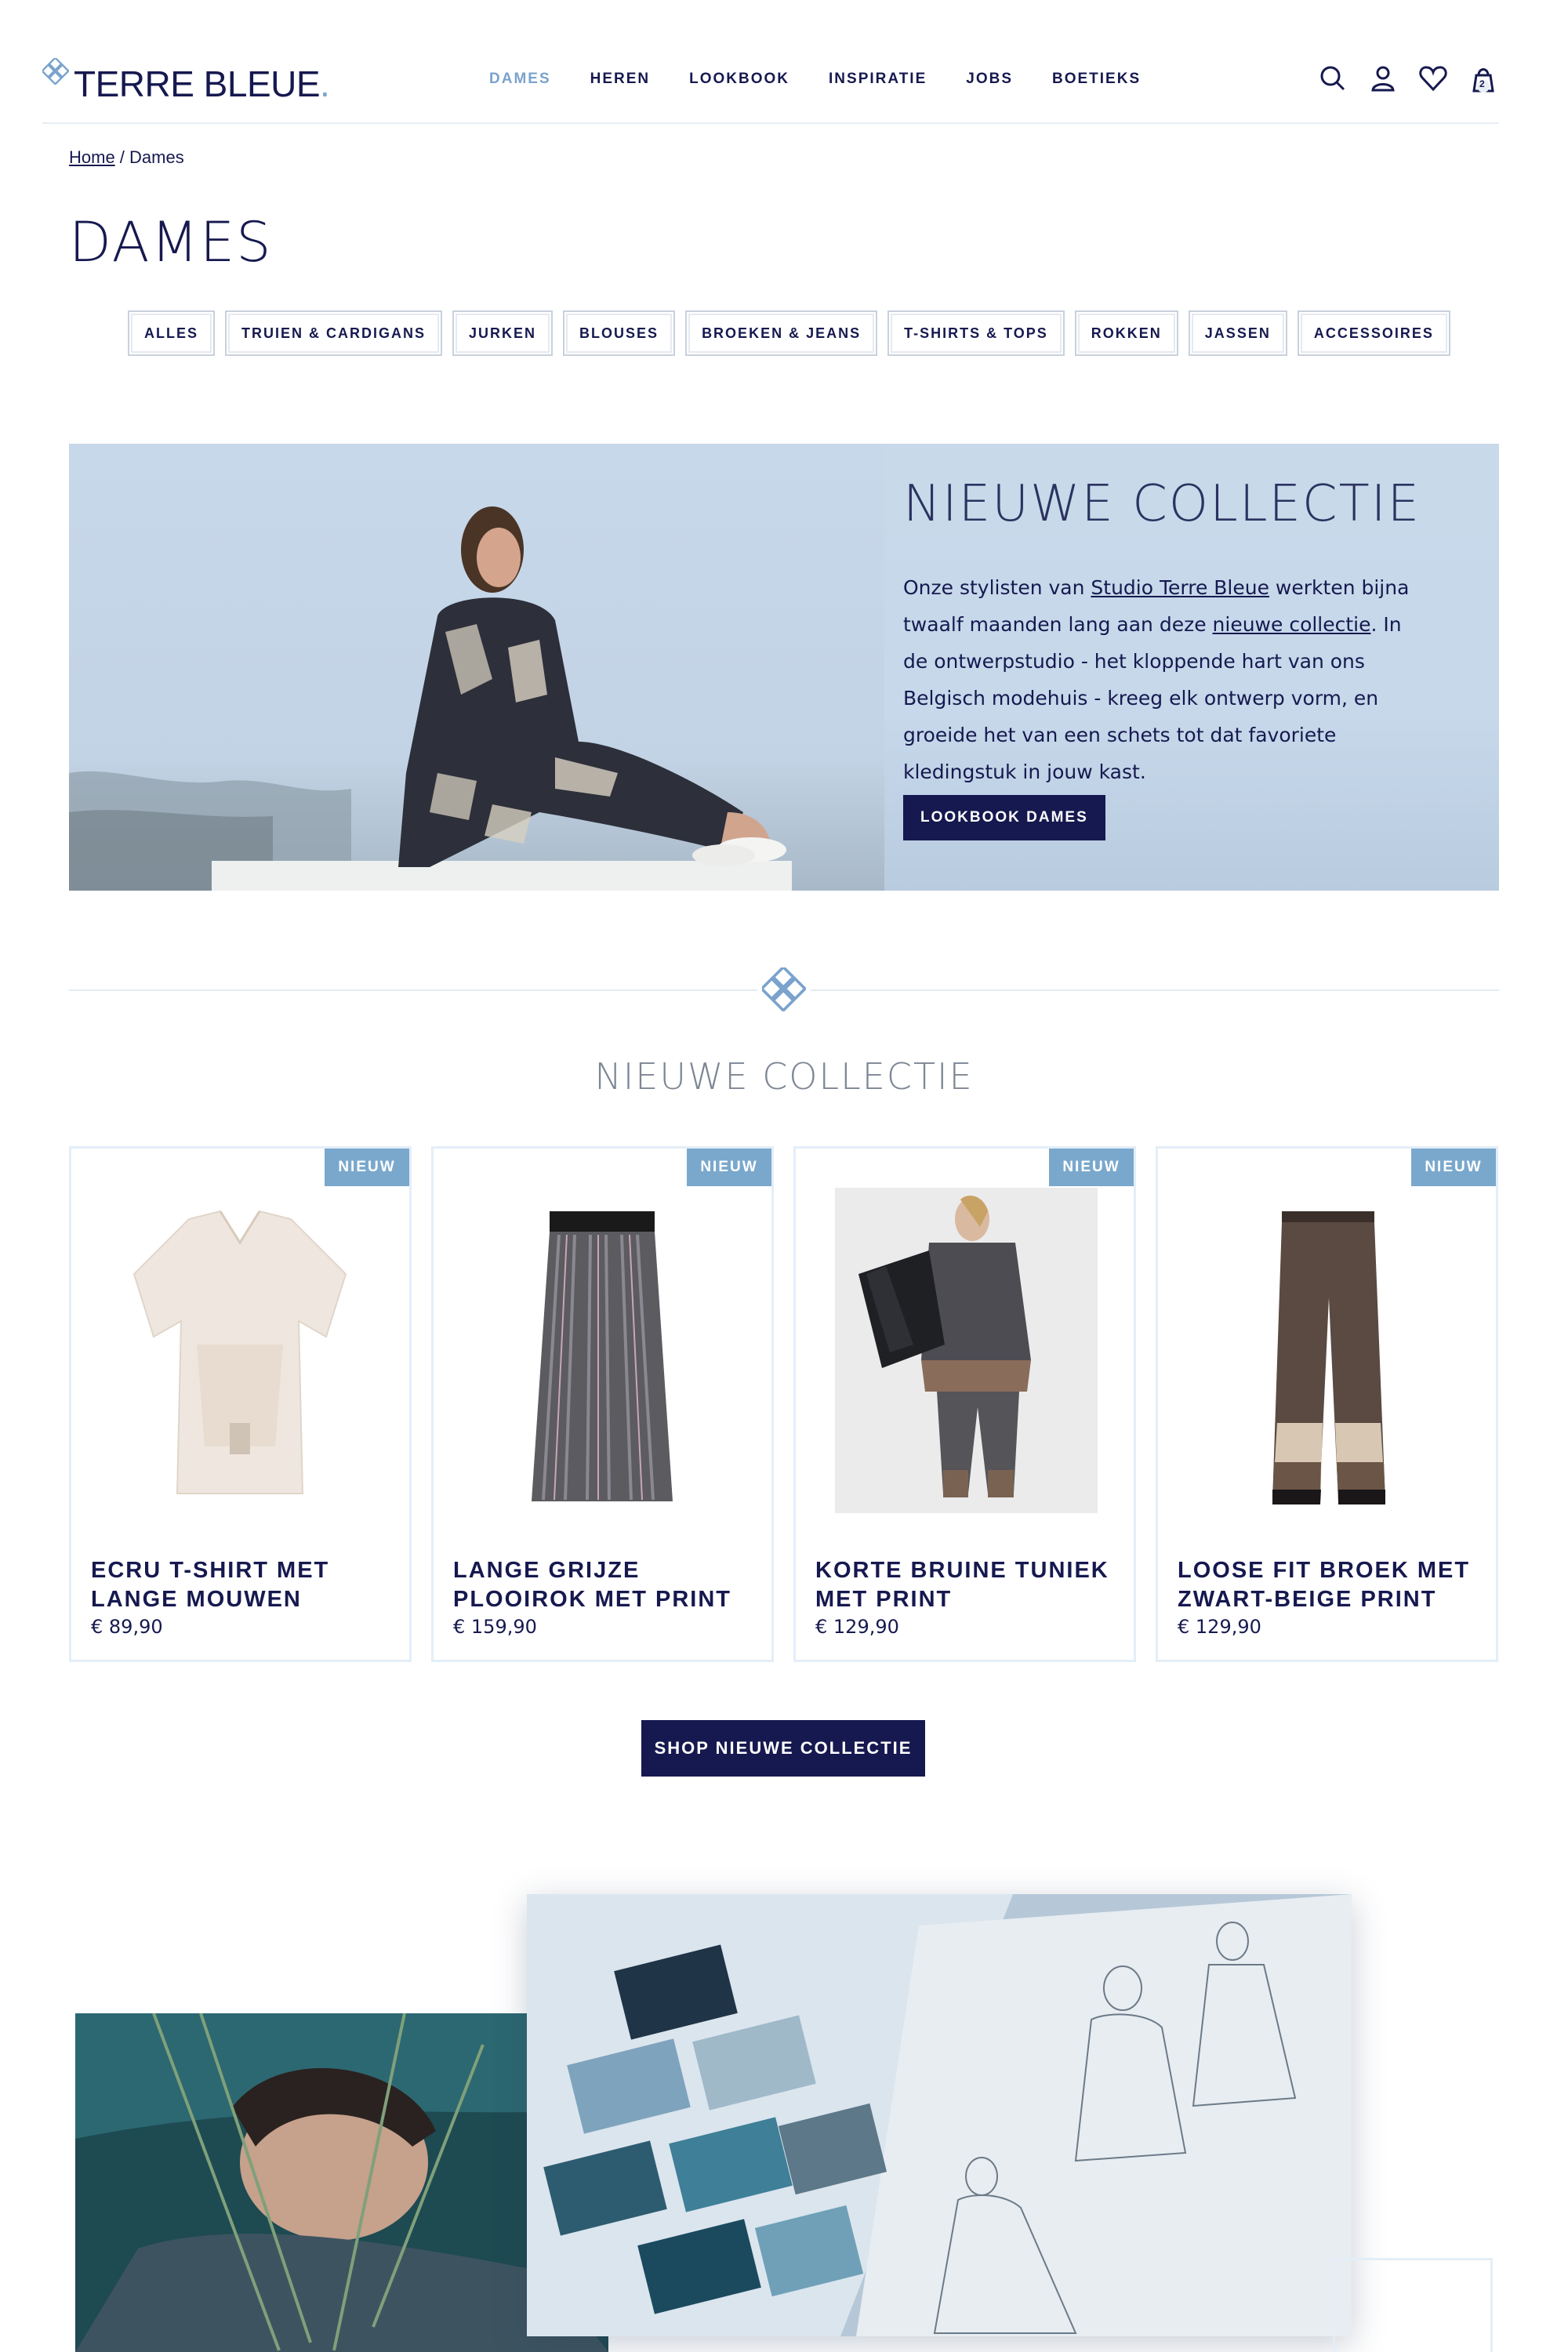  Describe the element at coordinates (1433, 78) in the screenshot. I see `heart-icon` at that location.